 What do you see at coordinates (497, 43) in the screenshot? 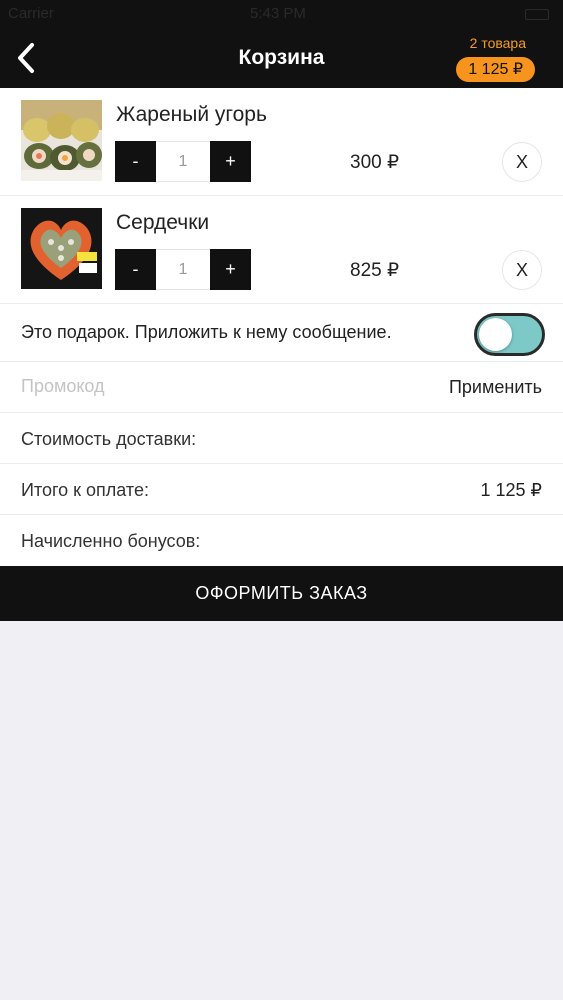
I see `cart-item-count: 2 товара` at bounding box center [497, 43].